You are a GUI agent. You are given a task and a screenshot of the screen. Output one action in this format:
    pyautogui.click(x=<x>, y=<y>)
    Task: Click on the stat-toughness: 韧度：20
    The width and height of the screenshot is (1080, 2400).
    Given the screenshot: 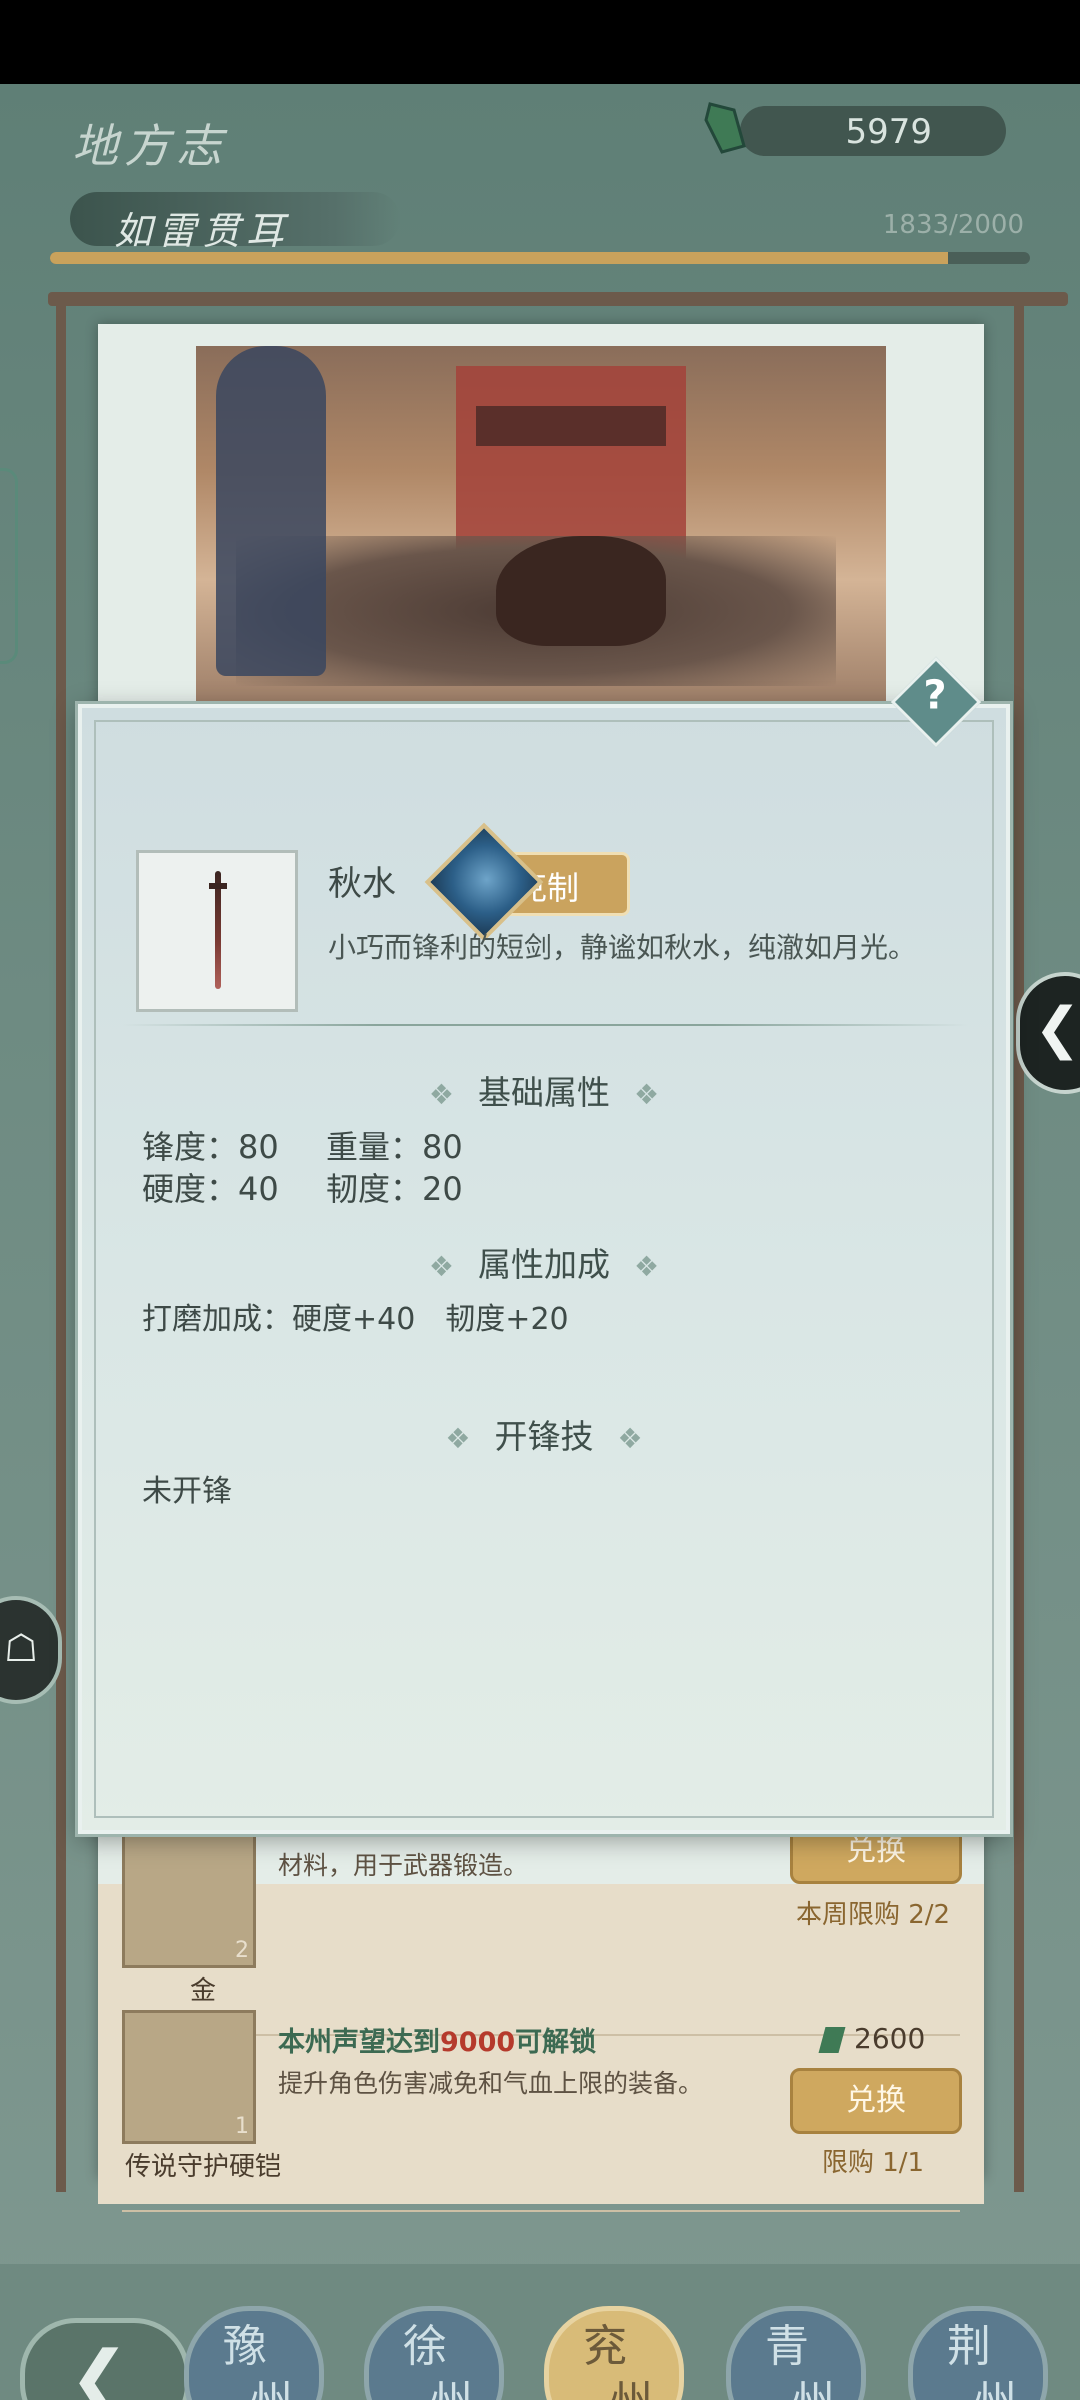 What is the action you would take?
    pyautogui.click(x=394, y=1189)
    